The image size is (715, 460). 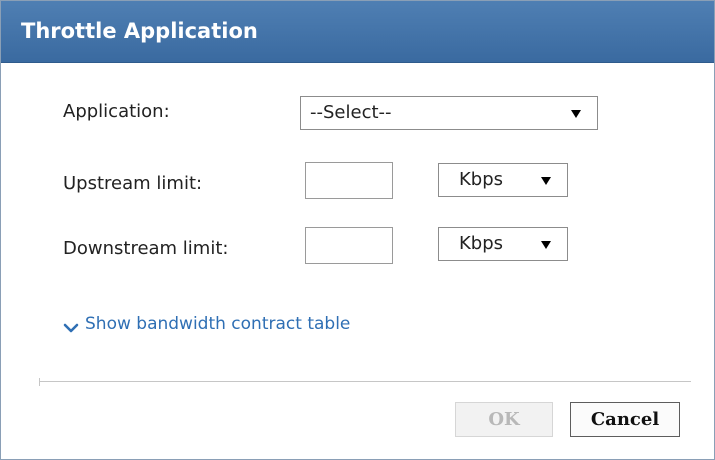 What do you see at coordinates (449, 113) in the screenshot?
I see `application-select: --Select--` at bounding box center [449, 113].